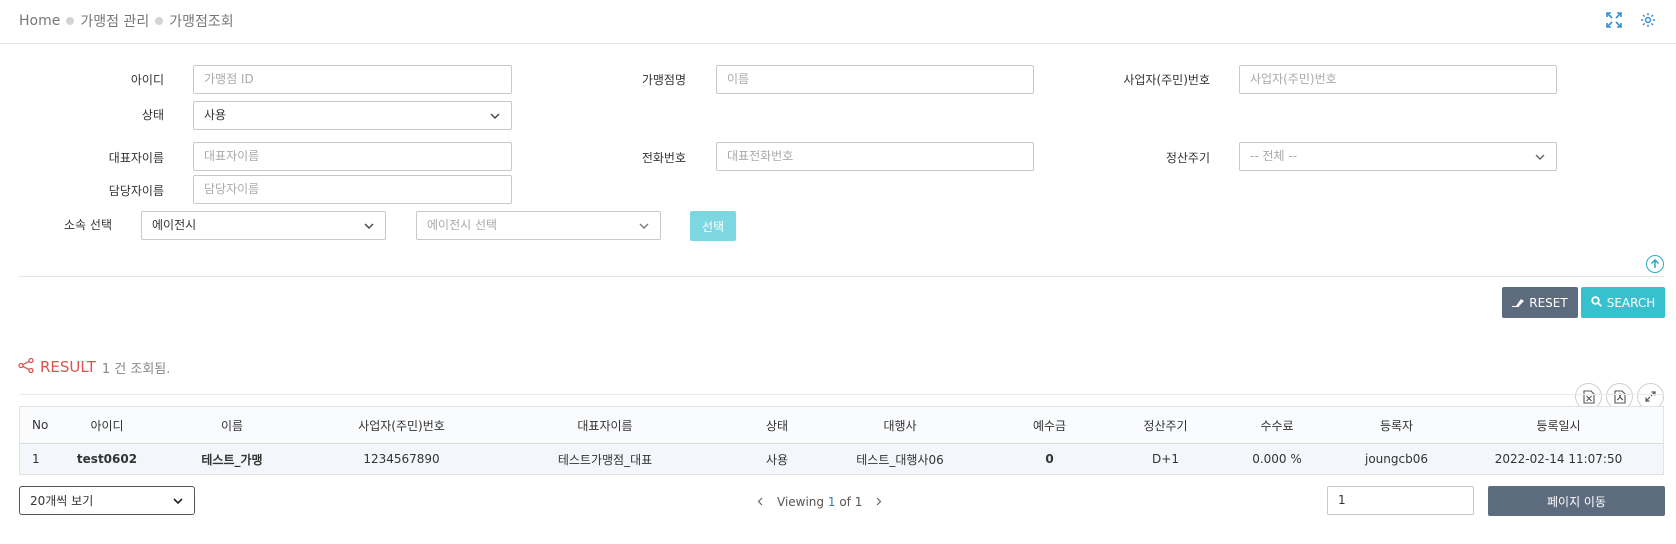  Describe the element at coordinates (1049, 425) in the screenshot. I see `col-header: 예수금` at that location.